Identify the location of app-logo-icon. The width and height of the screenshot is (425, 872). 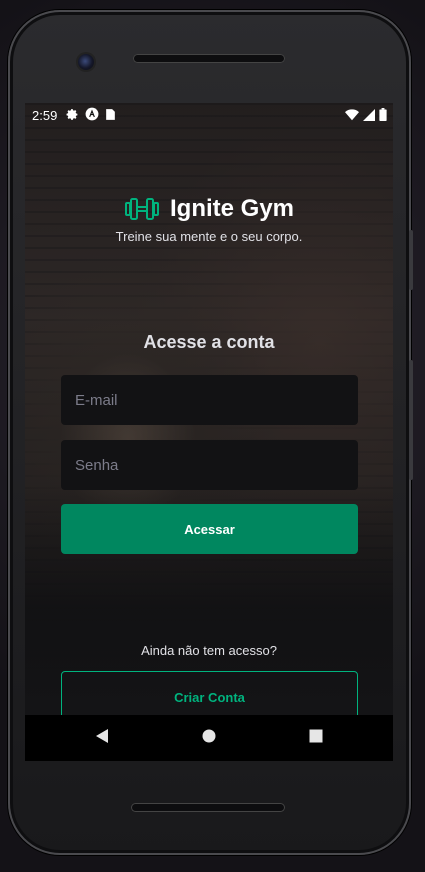
(92, 114).